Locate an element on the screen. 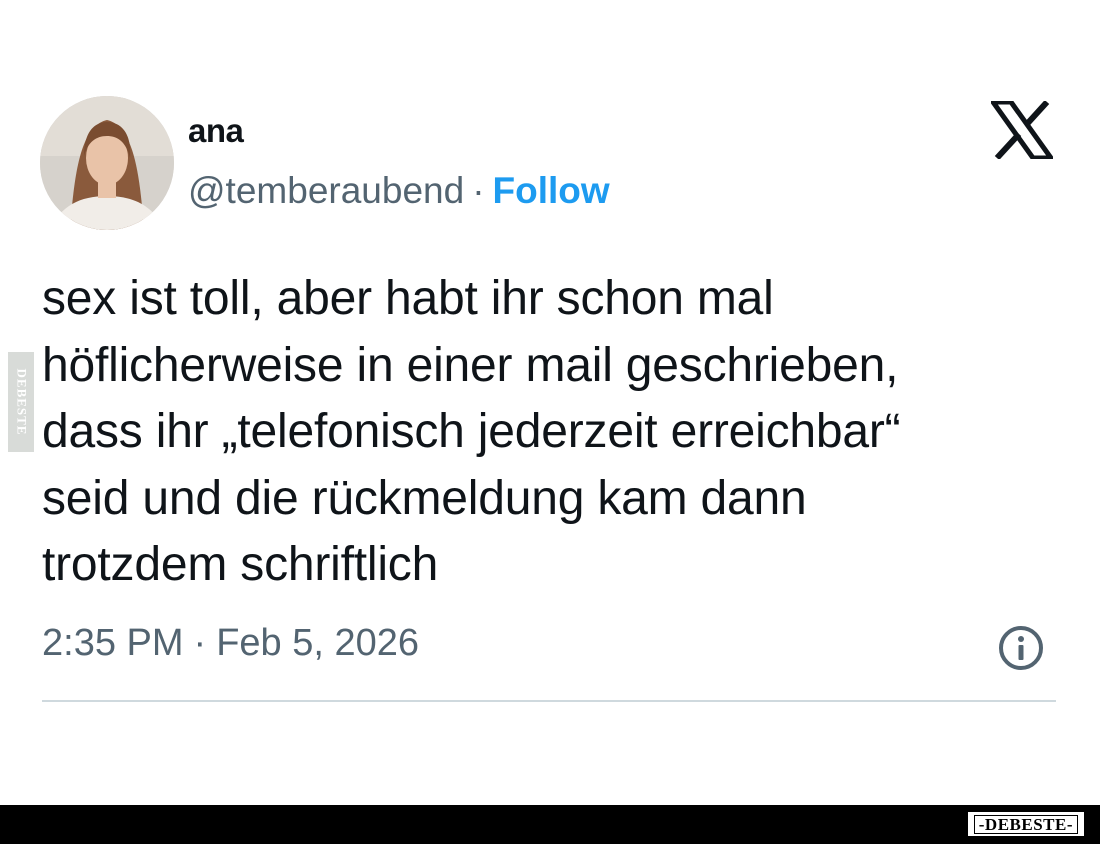 Image resolution: width=1100 pixels, height=844 pixels. avatar-photo is located at coordinates (107, 163).